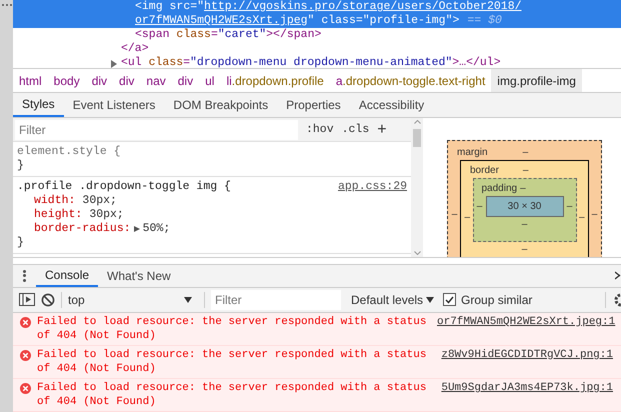 This screenshot has height=412, width=621. Describe the element at coordinates (321, 62) in the screenshot. I see `markup-text: "dropdown-menu dropdown-menu-animated"` at that location.